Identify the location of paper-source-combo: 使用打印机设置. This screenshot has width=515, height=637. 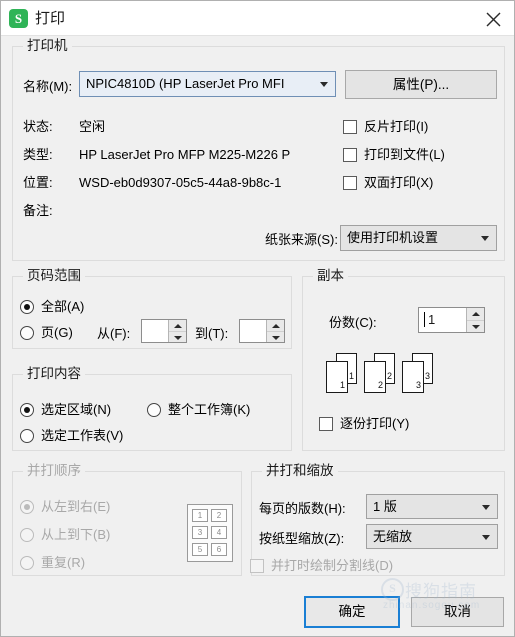
(418, 238).